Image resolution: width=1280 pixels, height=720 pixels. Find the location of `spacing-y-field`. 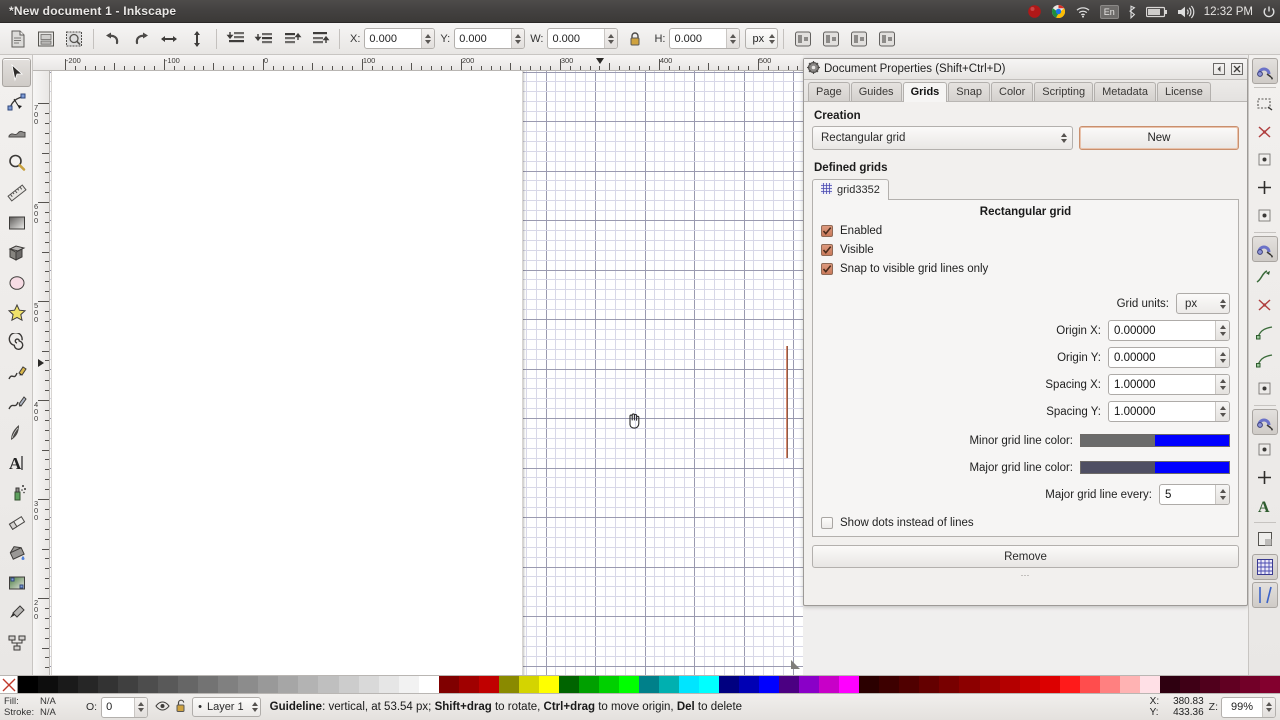

spacing-y-field is located at coordinates (1169, 411).